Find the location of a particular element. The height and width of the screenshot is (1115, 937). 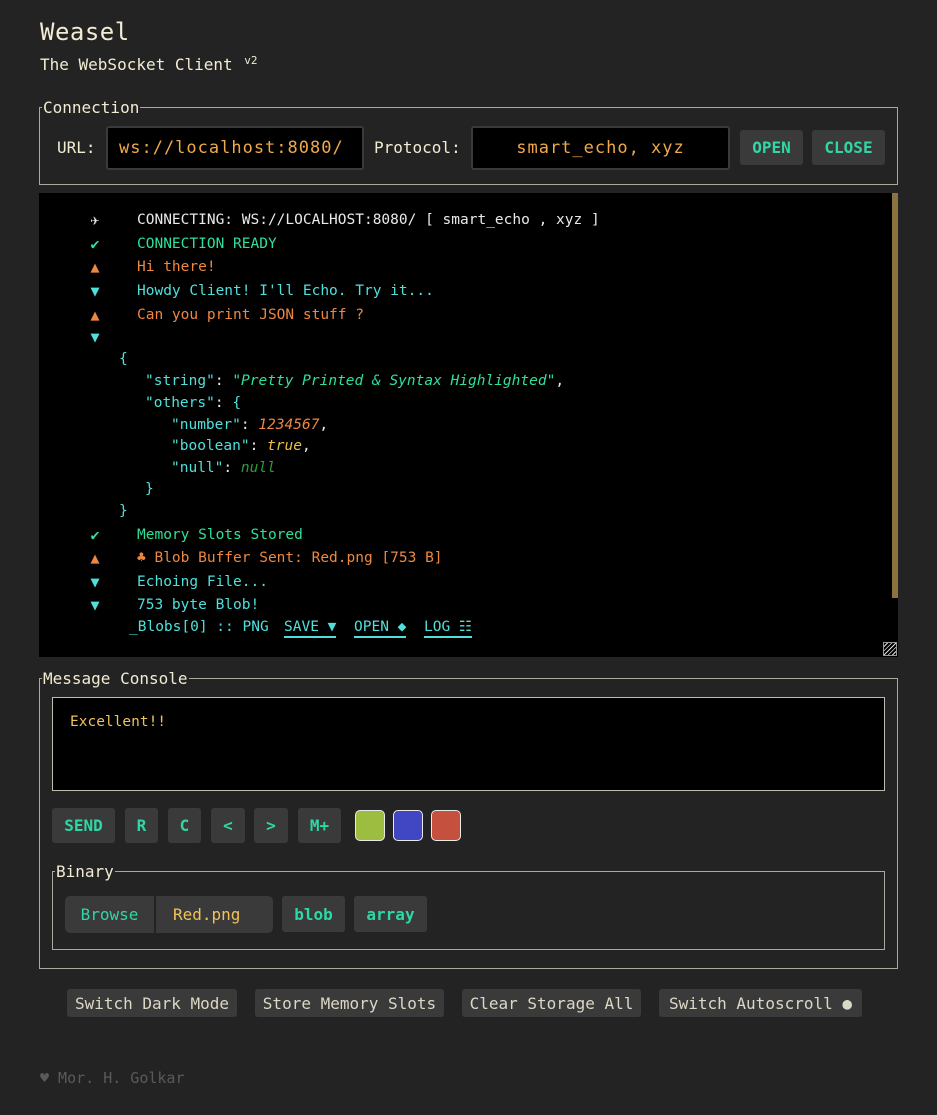

store-memory-button: Store Memory Slots is located at coordinates (349, 1003).